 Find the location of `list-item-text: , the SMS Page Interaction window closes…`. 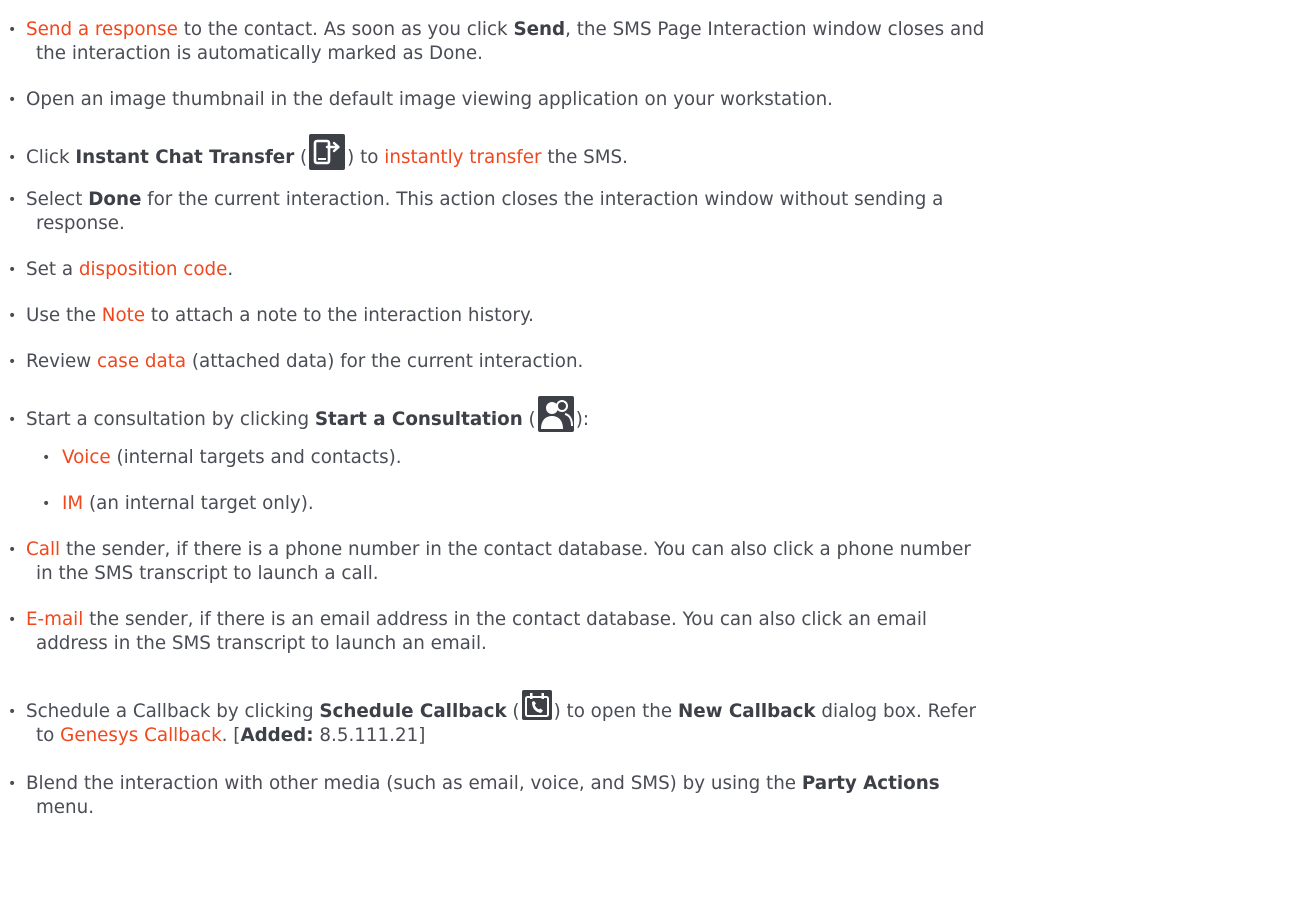

list-item-text: , the SMS Page Interaction window closes… is located at coordinates (775, 29).